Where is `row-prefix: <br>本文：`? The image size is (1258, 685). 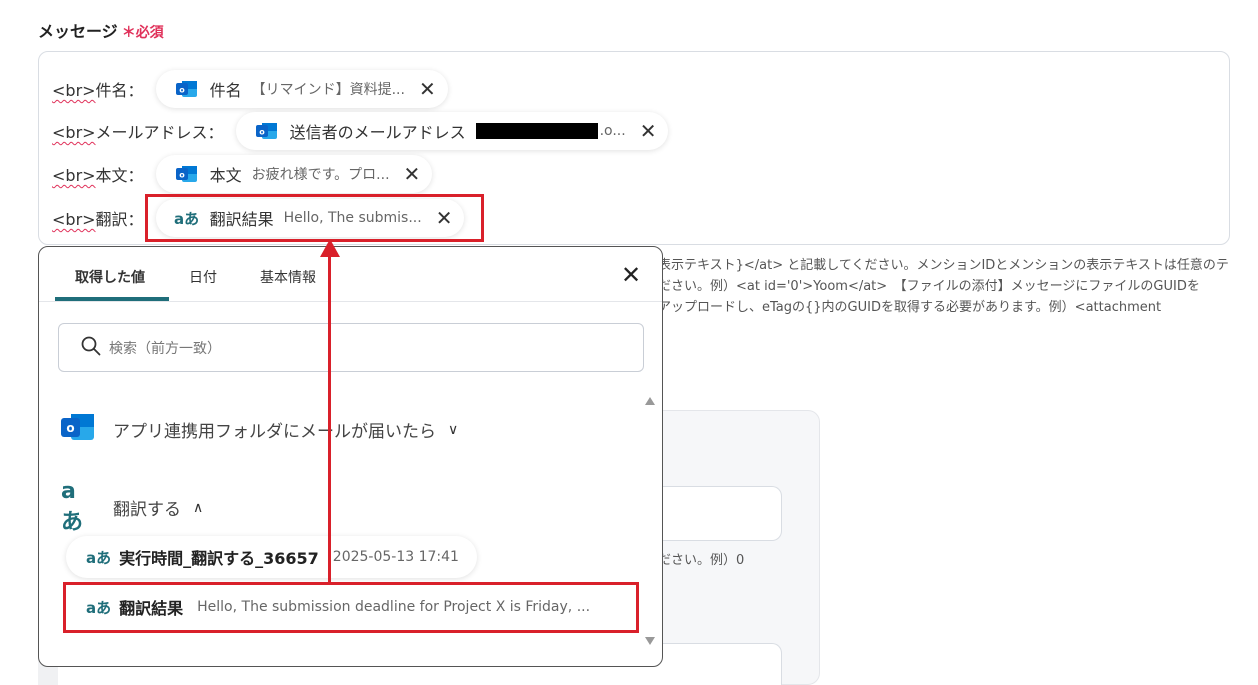
row-prefix: <br>本文： is located at coordinates (98, 174).